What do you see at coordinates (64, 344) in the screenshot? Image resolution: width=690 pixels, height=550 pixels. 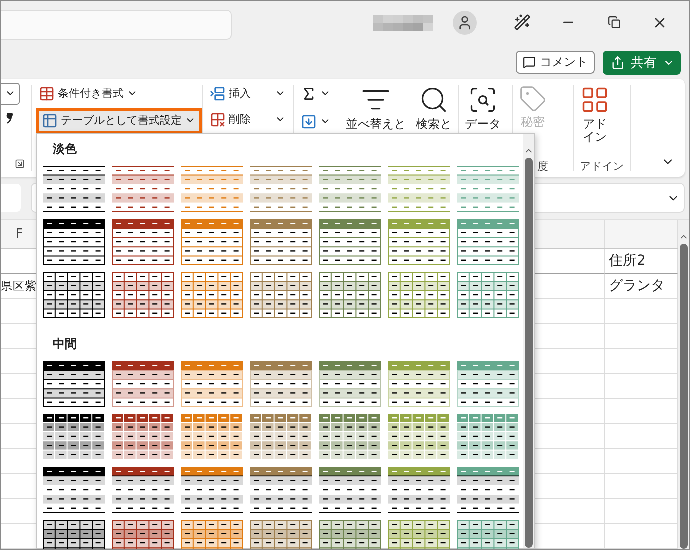 I see `section-label: 中間` at bounding box center [64, 344].